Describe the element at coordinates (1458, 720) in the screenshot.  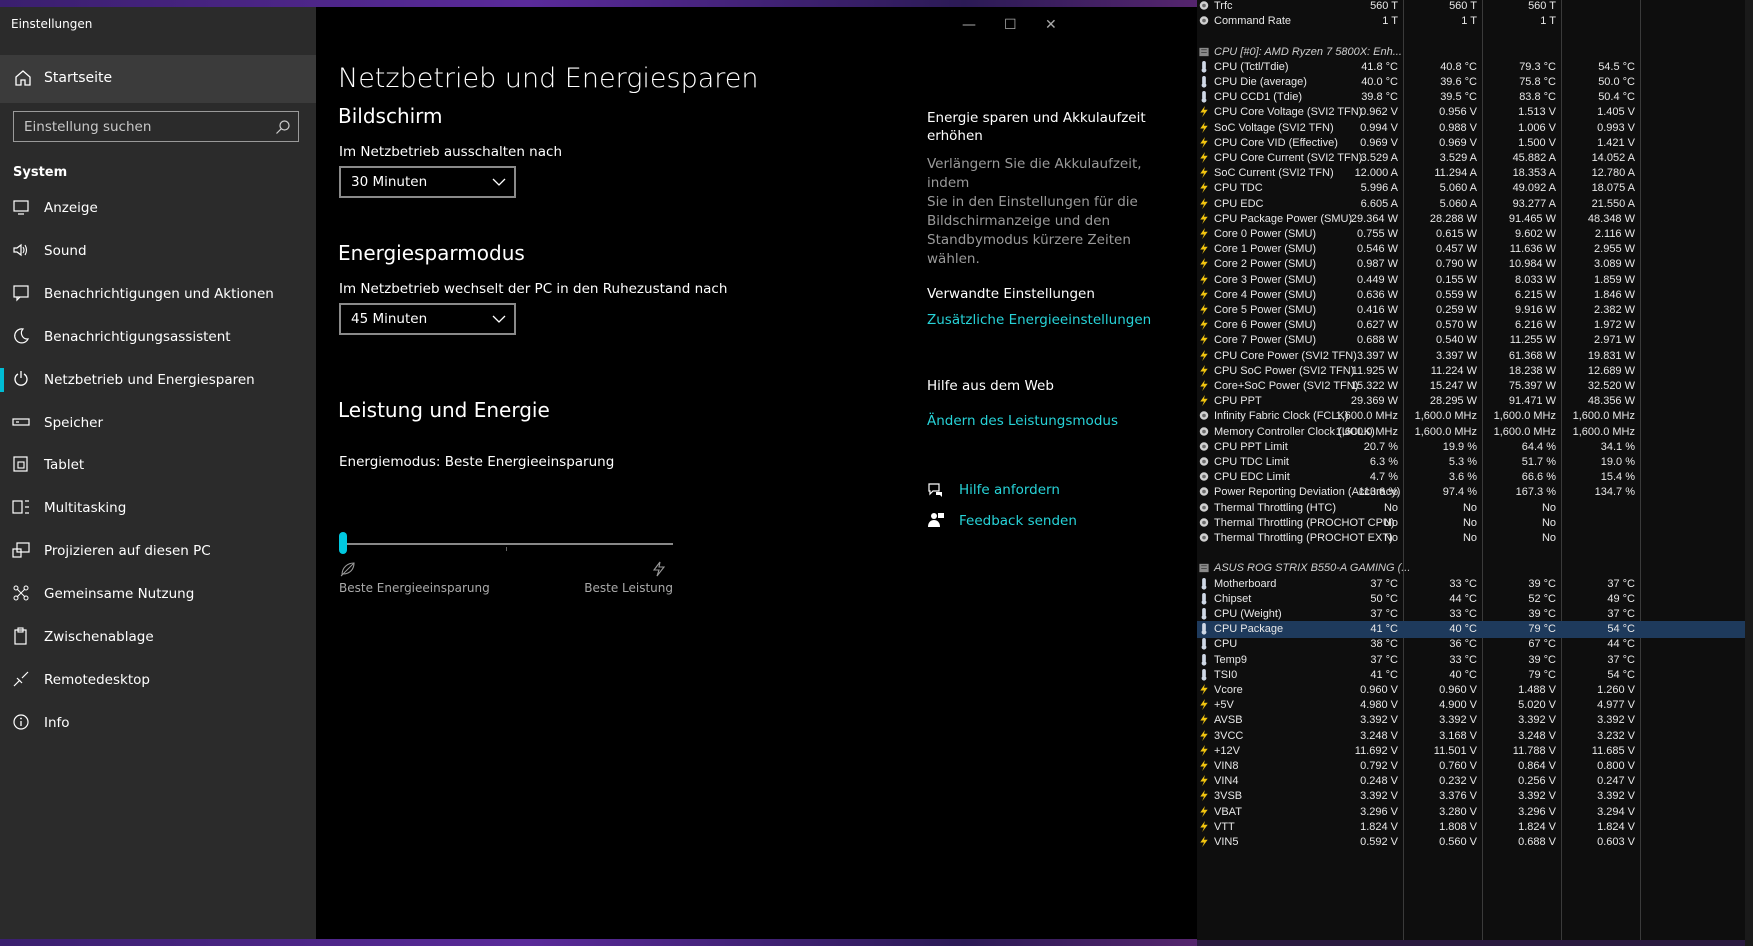
I see `minimum-value: 3.392 V` at that location.